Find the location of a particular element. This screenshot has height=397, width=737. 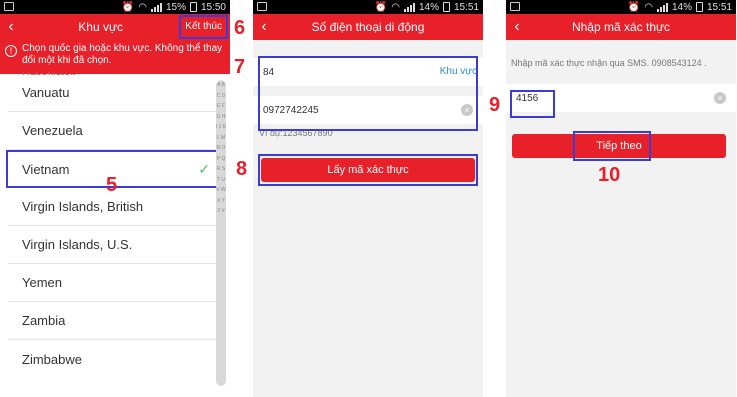

step-5-label: 5 is located at coordinates (112, 185).